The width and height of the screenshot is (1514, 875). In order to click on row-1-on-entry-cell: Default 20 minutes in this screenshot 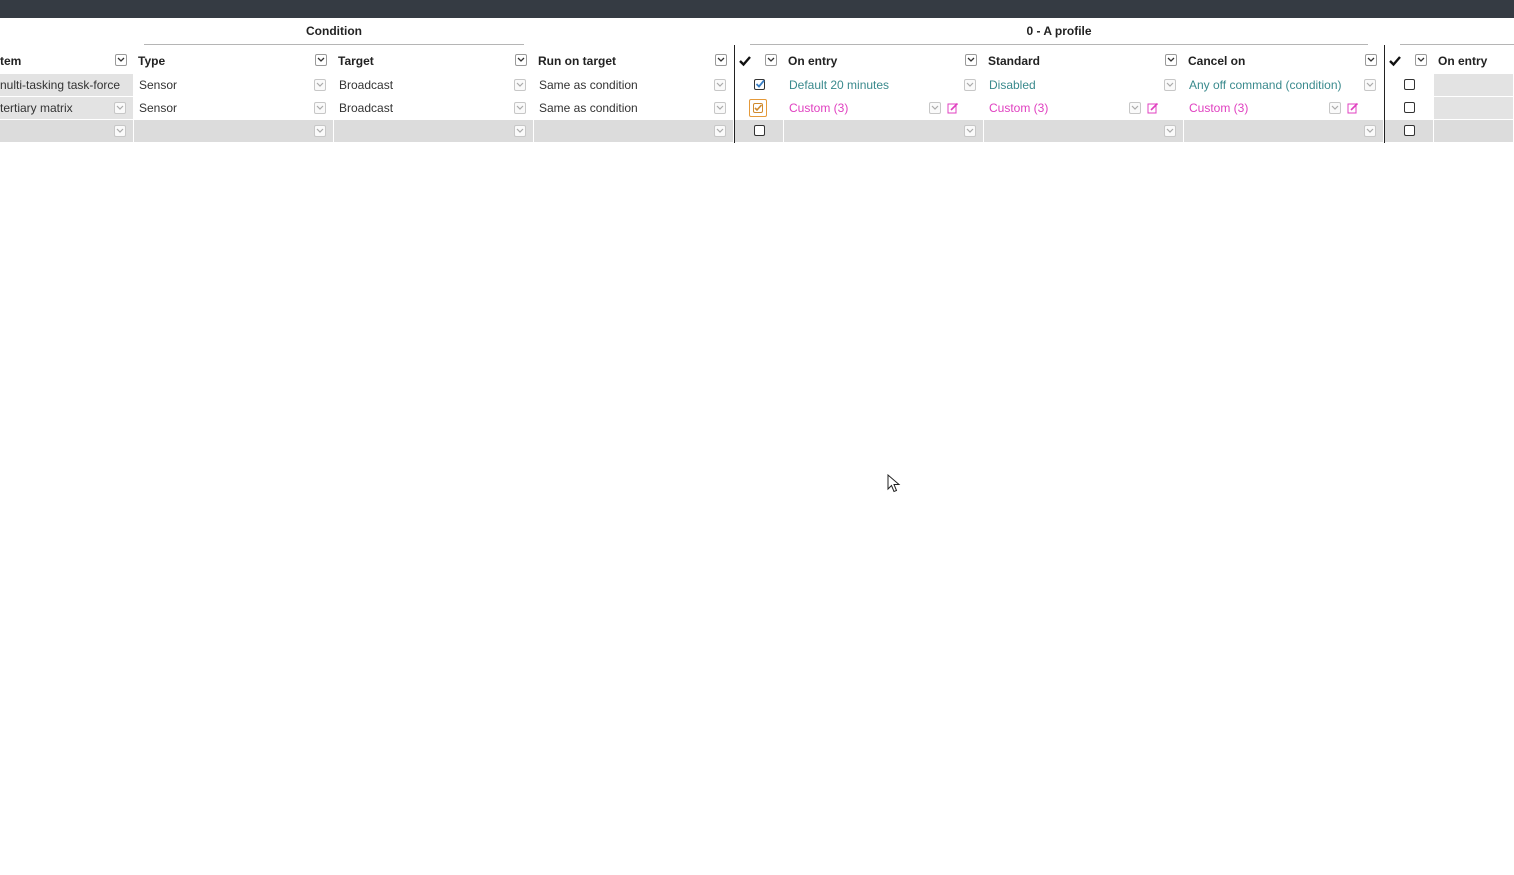, I will do `click(884, 85)`.